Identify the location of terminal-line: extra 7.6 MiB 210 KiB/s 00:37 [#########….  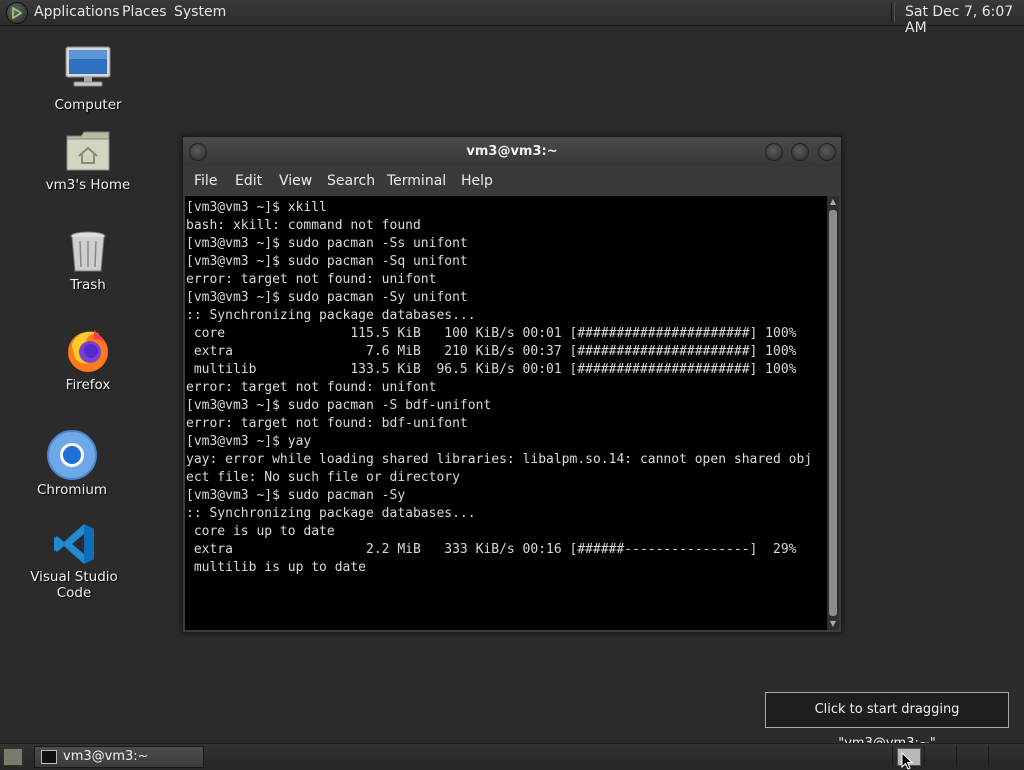
(495, 351).